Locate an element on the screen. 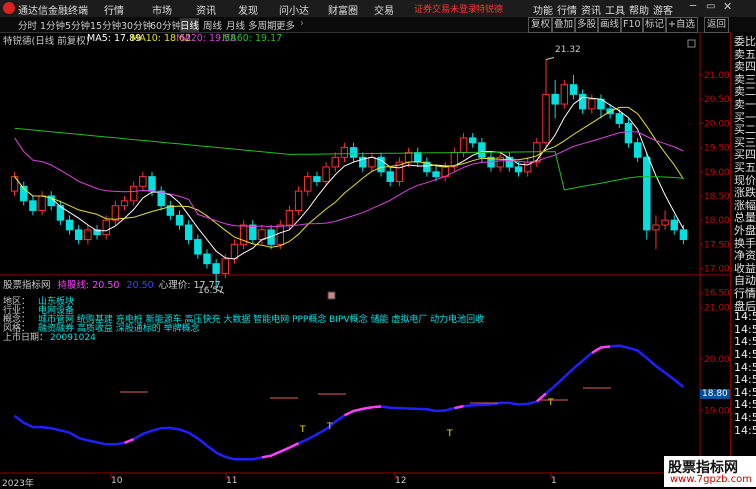  tab-multi-period: 多周期 is located at coordinates (262, 25).